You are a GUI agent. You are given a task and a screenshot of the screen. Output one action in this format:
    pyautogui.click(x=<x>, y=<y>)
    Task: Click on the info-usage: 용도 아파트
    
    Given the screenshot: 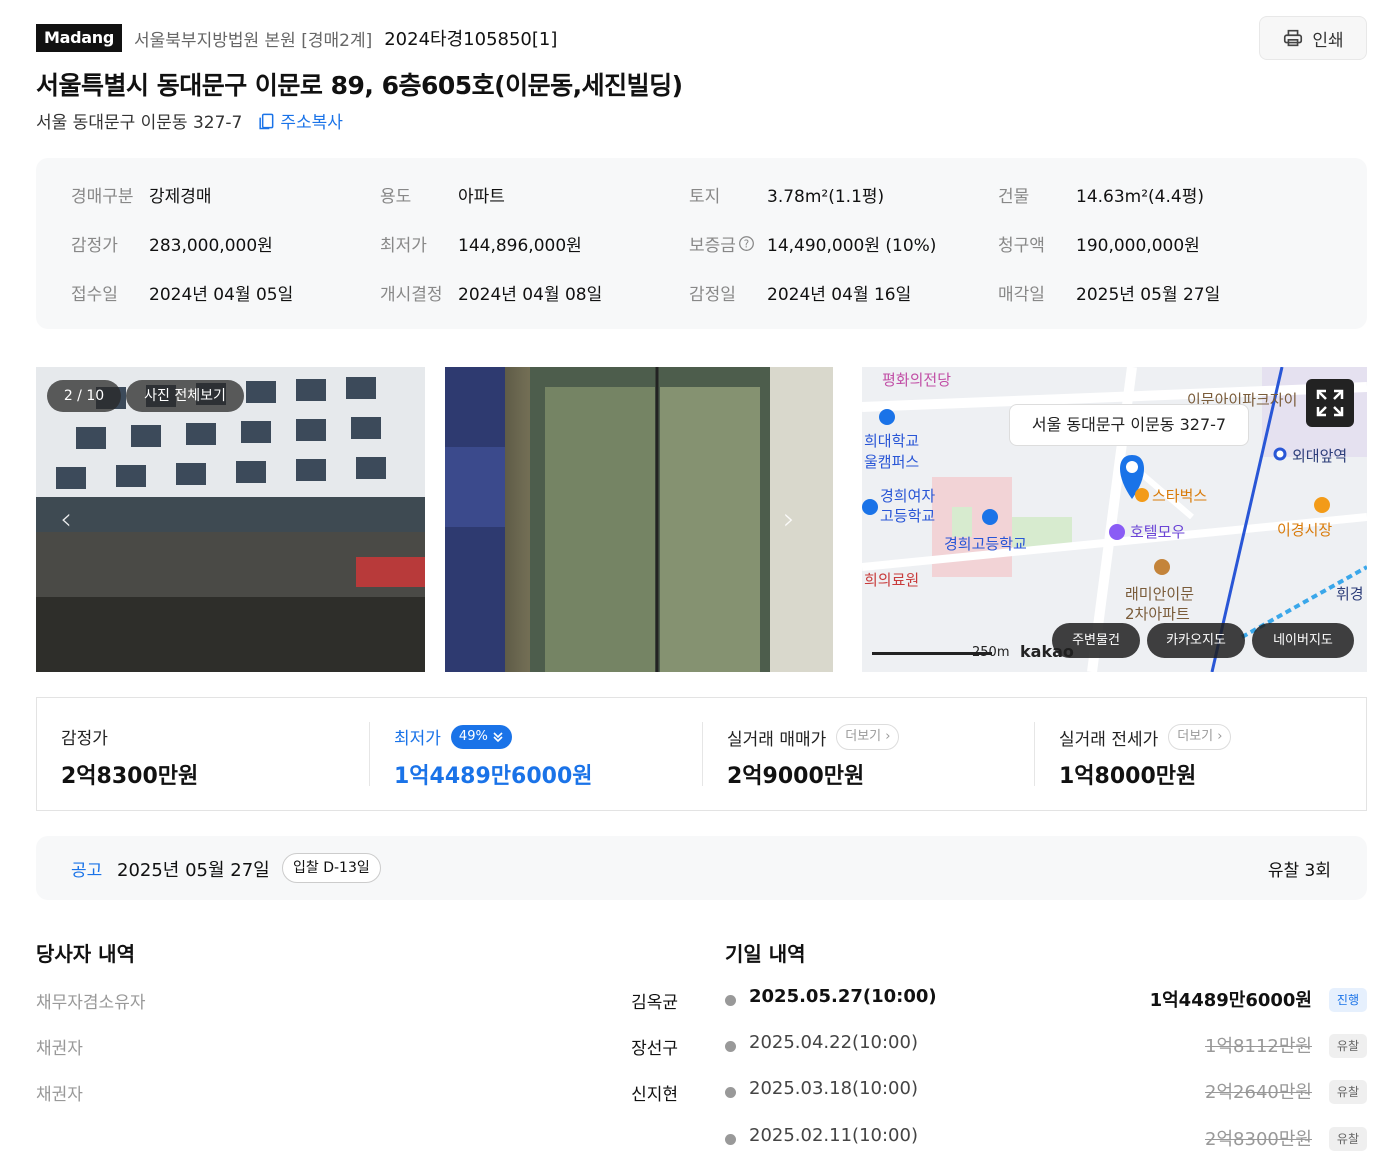 What is the action you would take?
    pyautogui.click(x=442, y=196)
    